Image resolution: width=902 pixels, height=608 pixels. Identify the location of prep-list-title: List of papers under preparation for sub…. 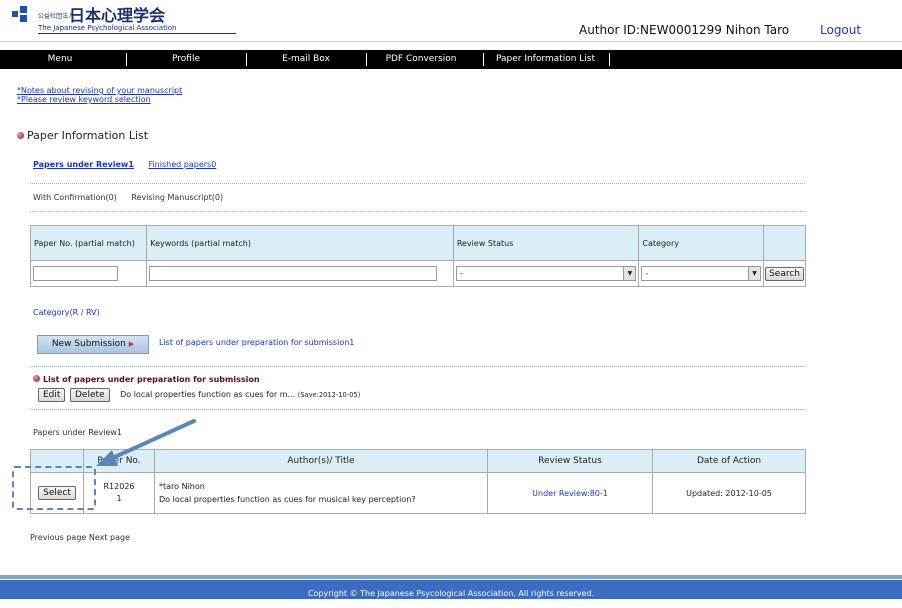
(146, 379).